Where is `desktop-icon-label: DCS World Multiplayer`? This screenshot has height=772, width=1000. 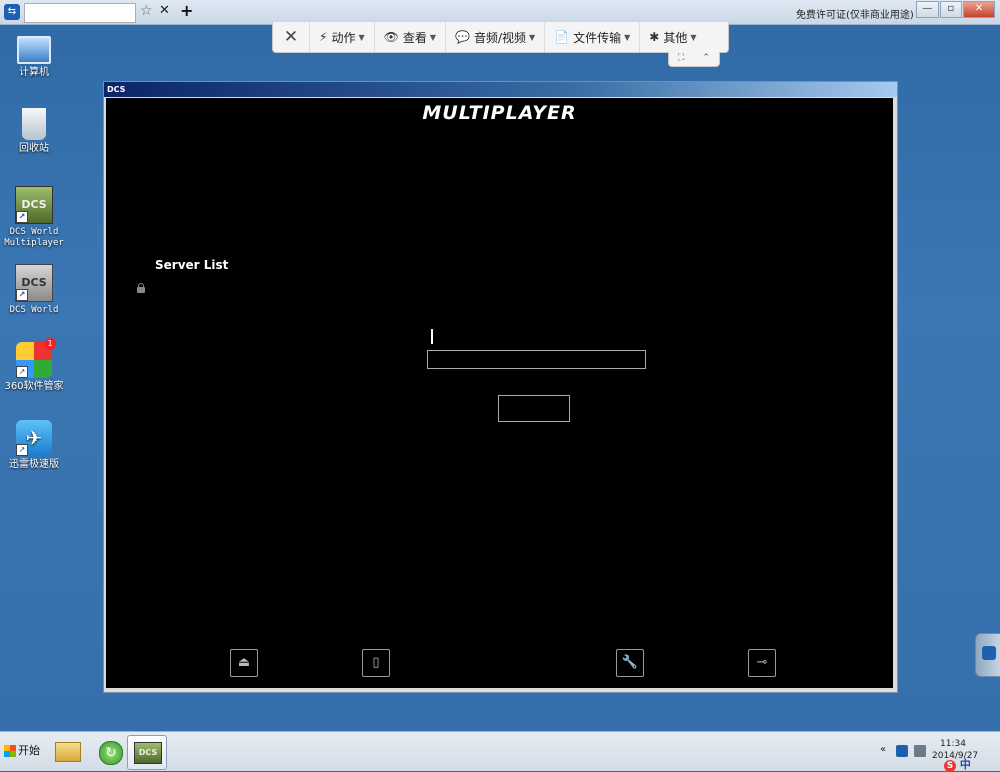
desktop-icon-label: DCS World Multiplayer is located at coordinates (34, 237).